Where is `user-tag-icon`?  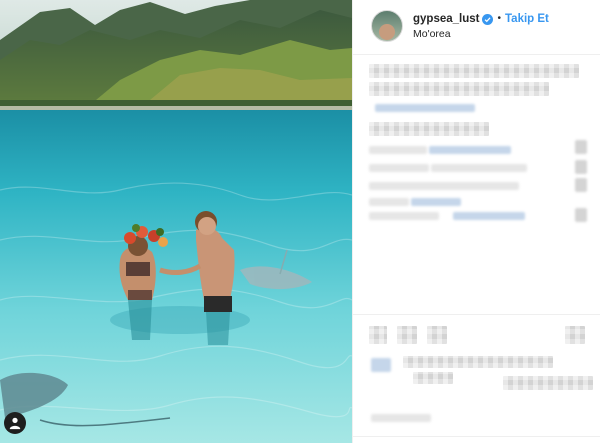 user-tag-icon is located at coordinates (15, 423).